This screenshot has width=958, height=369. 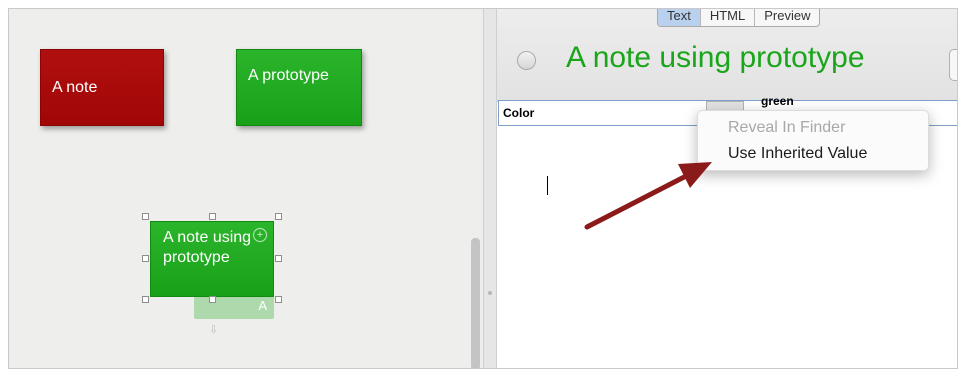 What do you see at coordinates (475, 303) in the screenshot?
I see `map-scrollbar-thumb` at bounding box center [475, 303].